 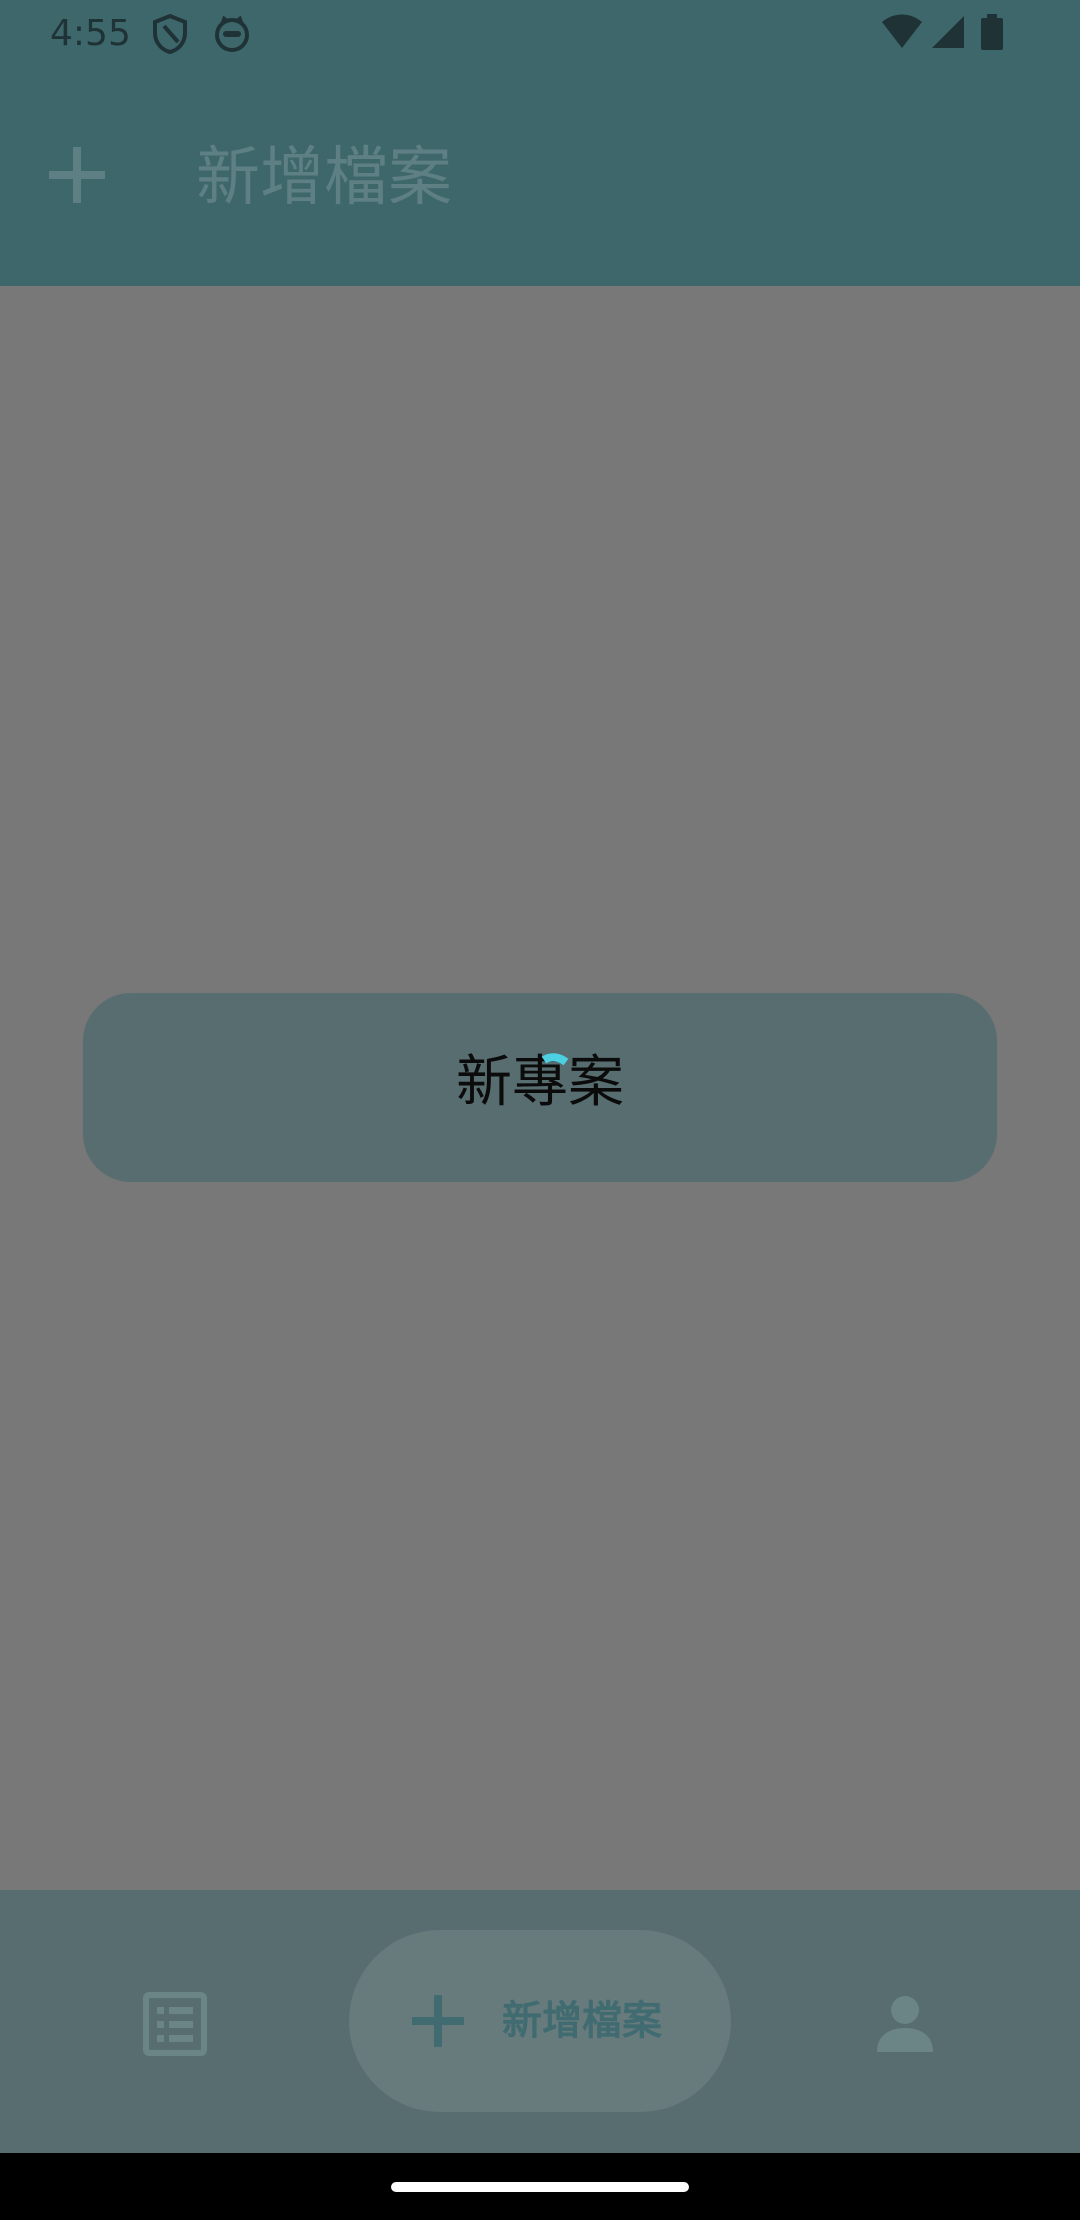 What do you see at coordinates (540, 34) in the screenshot?
I see `status-bar: 4:55` at bounding box center [540, 34].